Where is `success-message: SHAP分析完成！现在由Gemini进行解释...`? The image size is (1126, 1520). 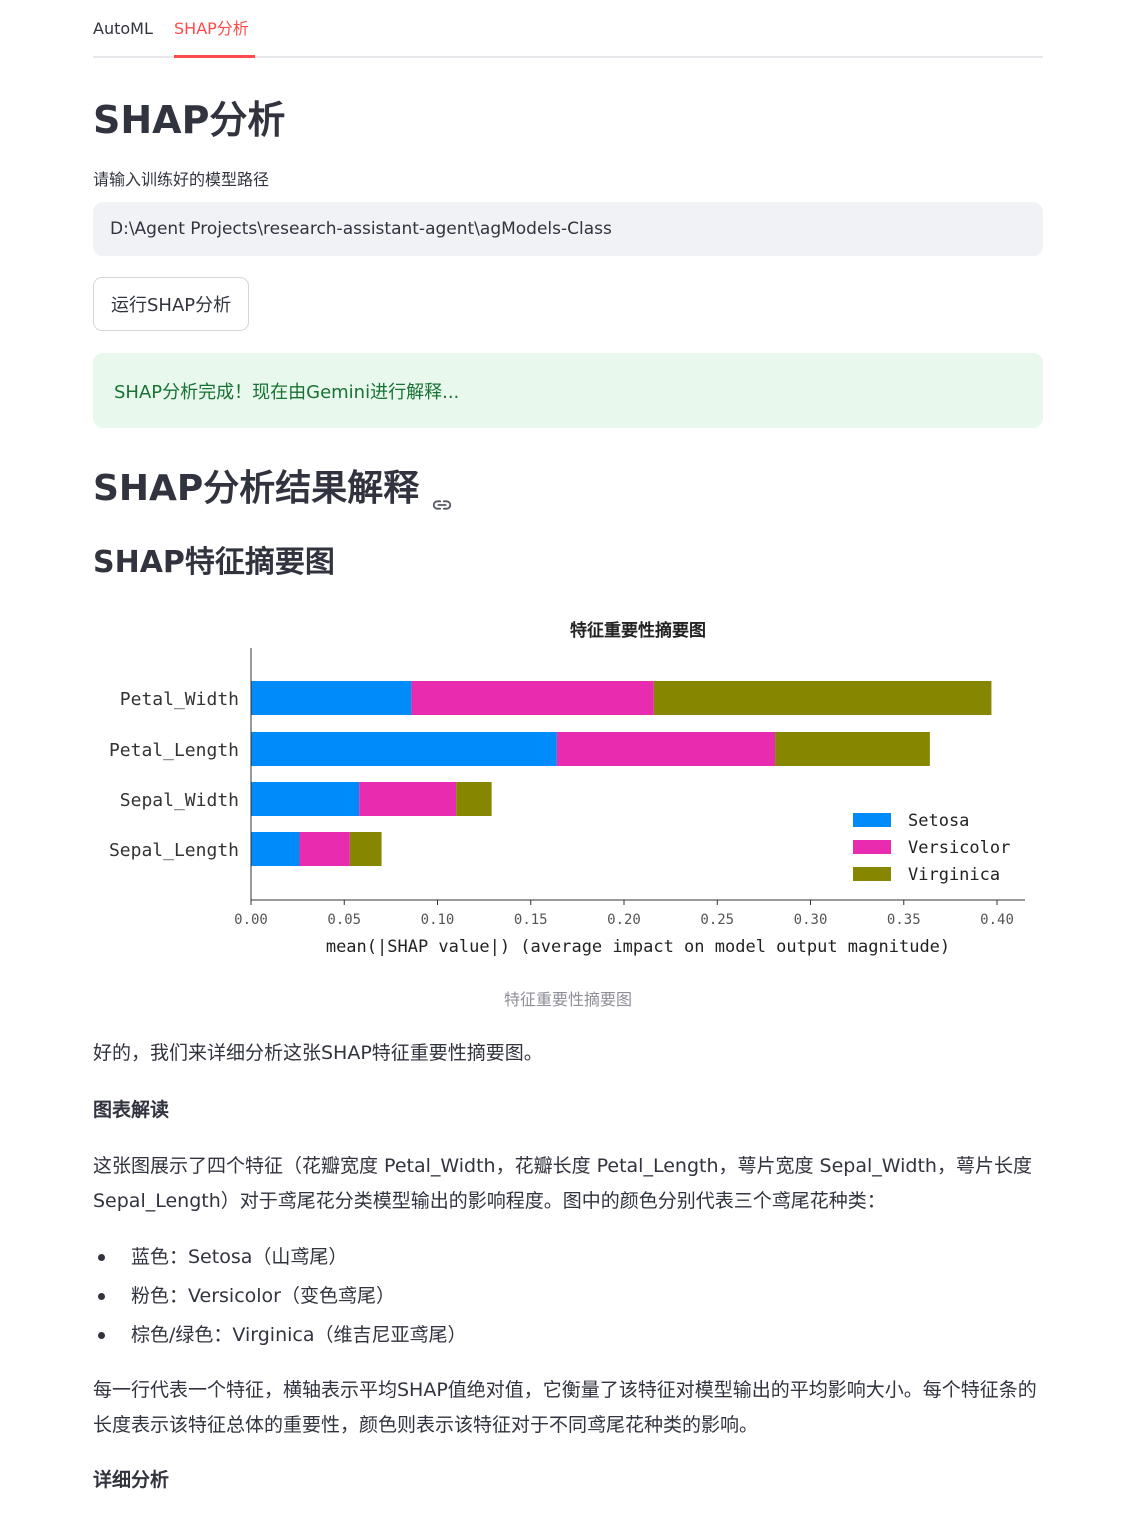 success-message: SHAP分析完成！现在由Gemini进行解释... is located at coordinates (287, 392).